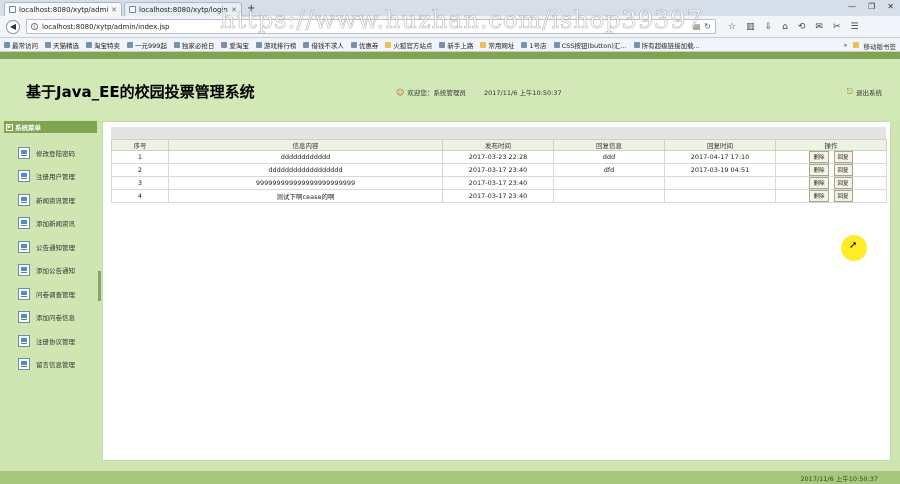 This screenshot has width=900, height=484. Describe the element at coordinates (609, 145) in the screenshot. I see `column-header: 回复信息` at that location.